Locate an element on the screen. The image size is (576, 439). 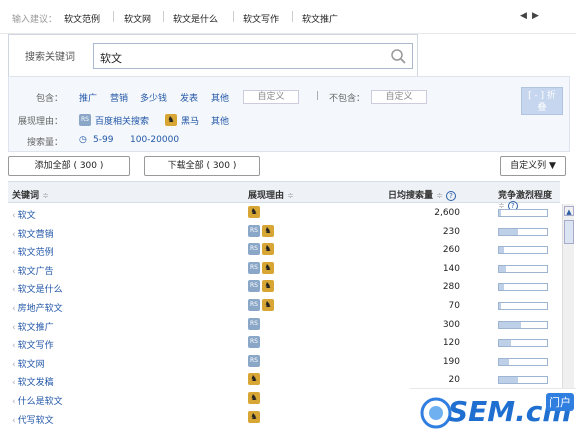
keyword-link: ‹ 软文范例 is located at coordinates (33, 251).